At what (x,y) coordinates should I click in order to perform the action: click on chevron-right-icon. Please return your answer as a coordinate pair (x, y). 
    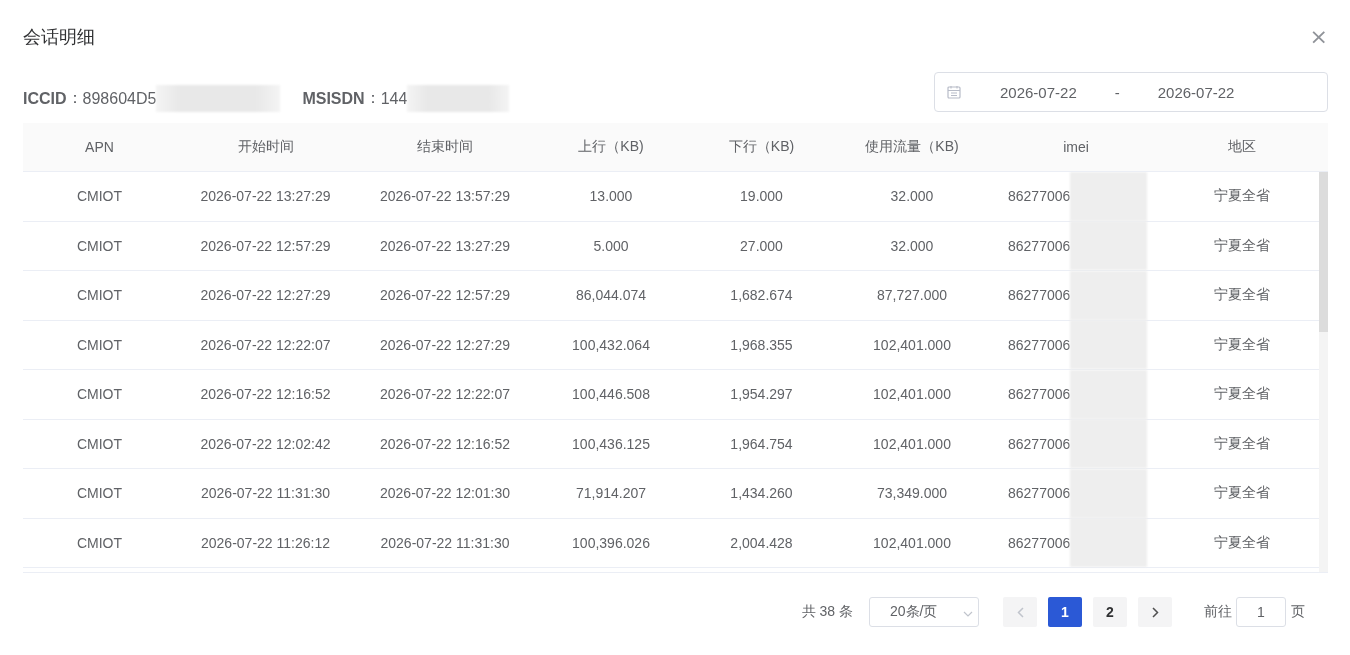
    Looking at the image, I should click on (1155, 612).